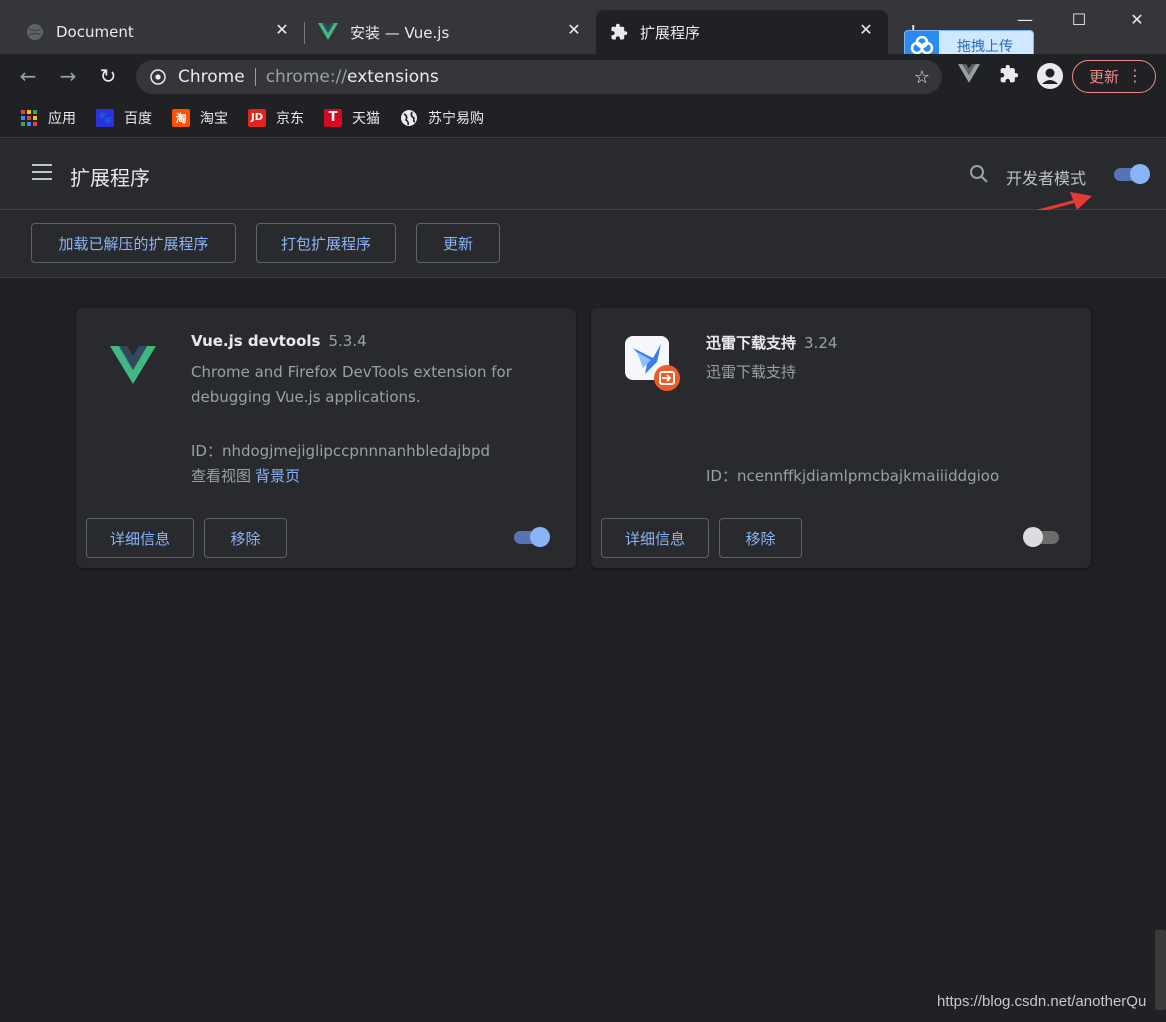 This screenshot has height=1022, width=1166. I want to click on chrome-update-button: 更新 ⋮, so click(1114, 76).